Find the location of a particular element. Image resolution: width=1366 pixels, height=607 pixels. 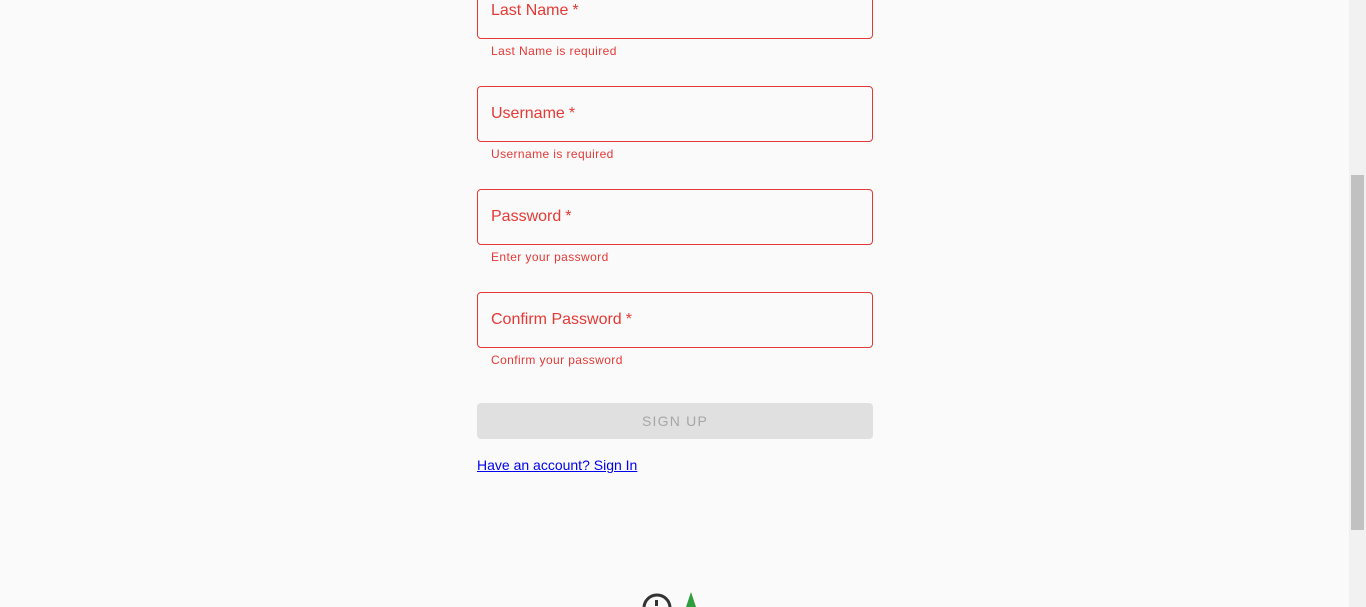

confirm-password-error: Confirm your password is located at coordinates (557, 360).